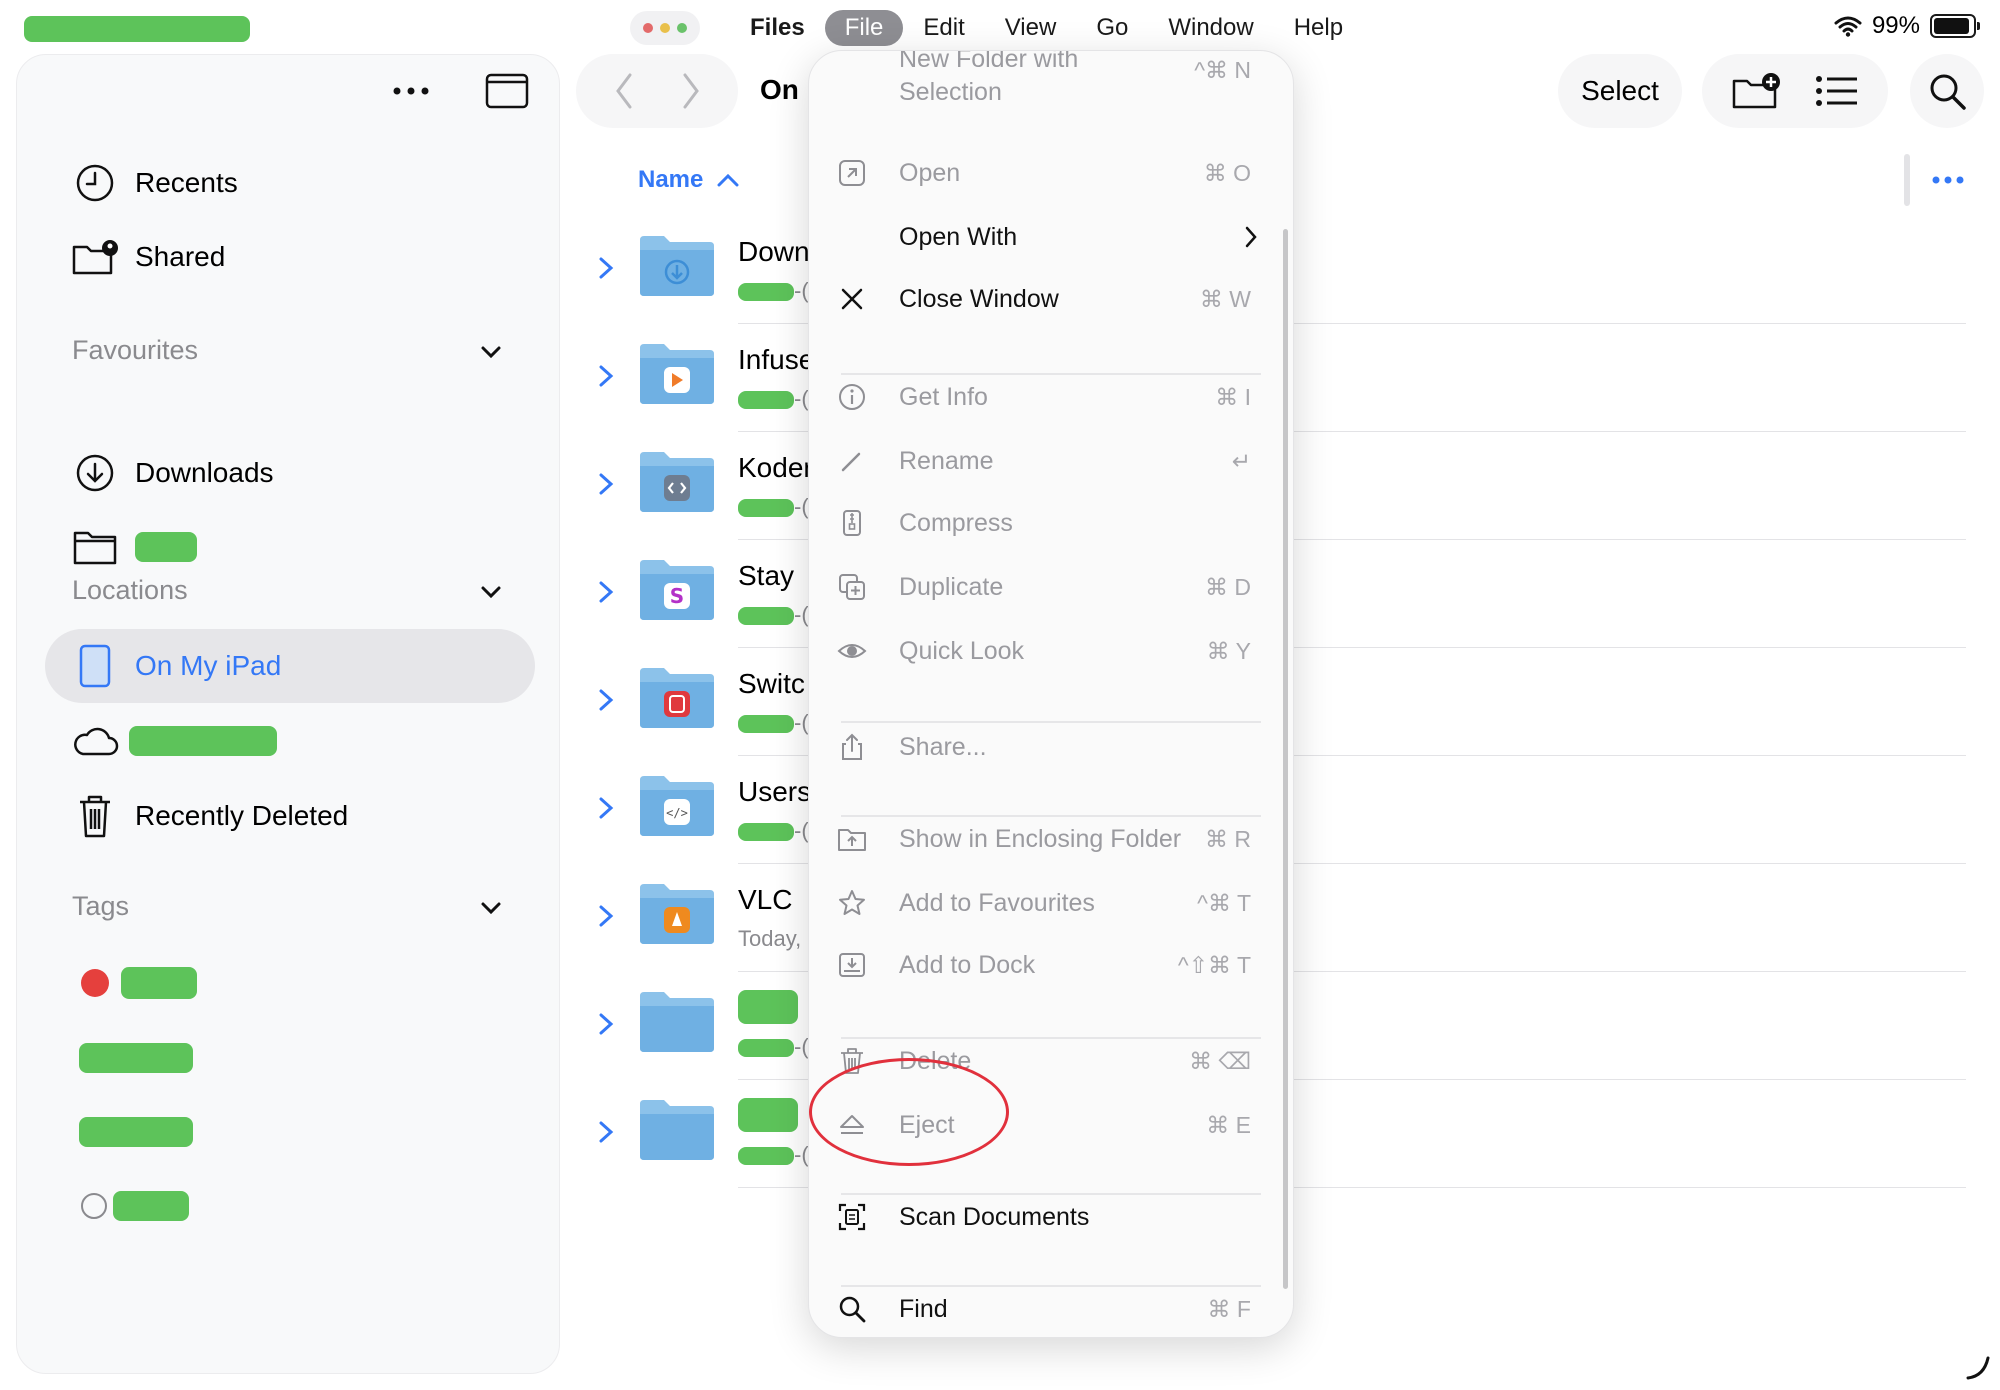 The image size is (2000, 1390). Describe the element at coordinates (507, 91) in the screenshot. I see `sidebar-toggle-icon` at that location.